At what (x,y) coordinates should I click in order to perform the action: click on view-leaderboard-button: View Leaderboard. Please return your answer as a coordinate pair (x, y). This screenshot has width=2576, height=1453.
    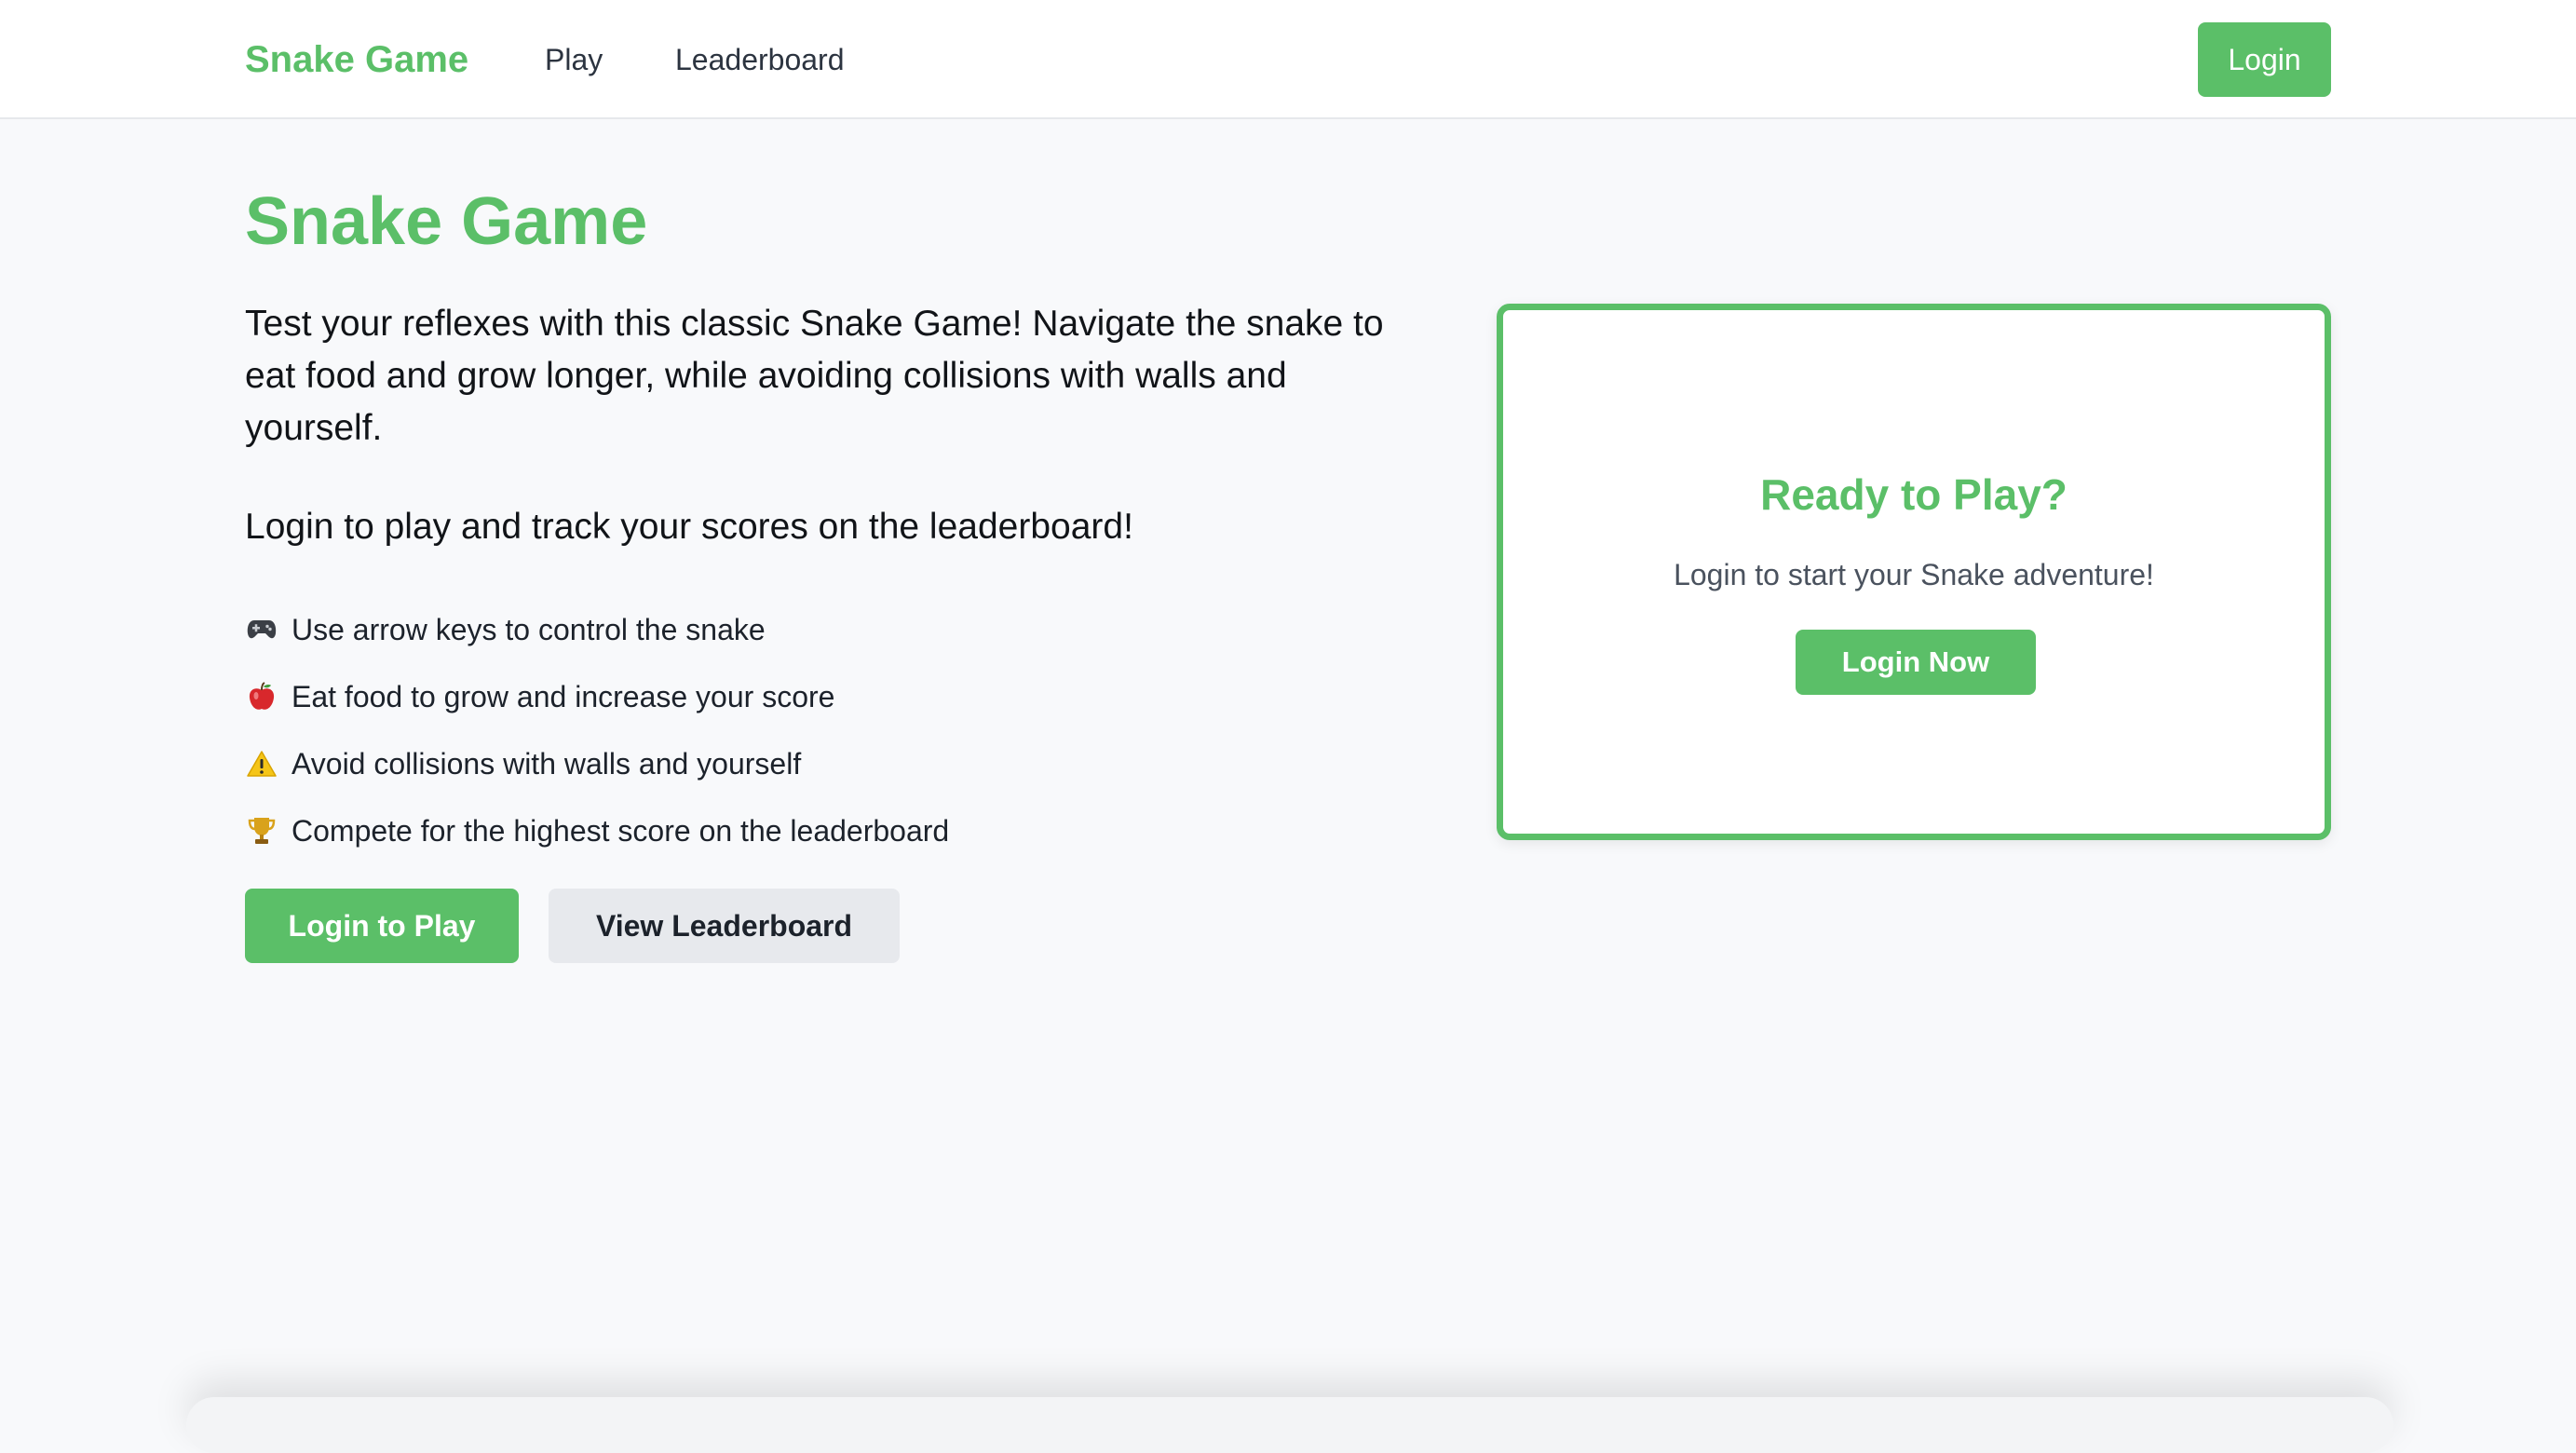
    Looking at the image, I should click on (724, 926).